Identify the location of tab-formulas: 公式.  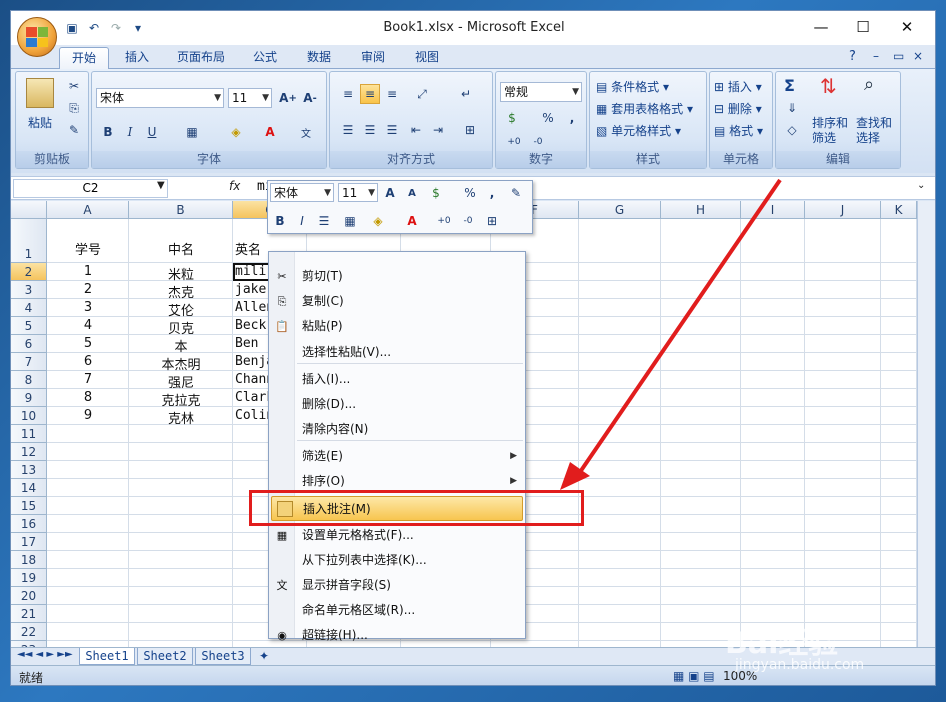
(265, 58).